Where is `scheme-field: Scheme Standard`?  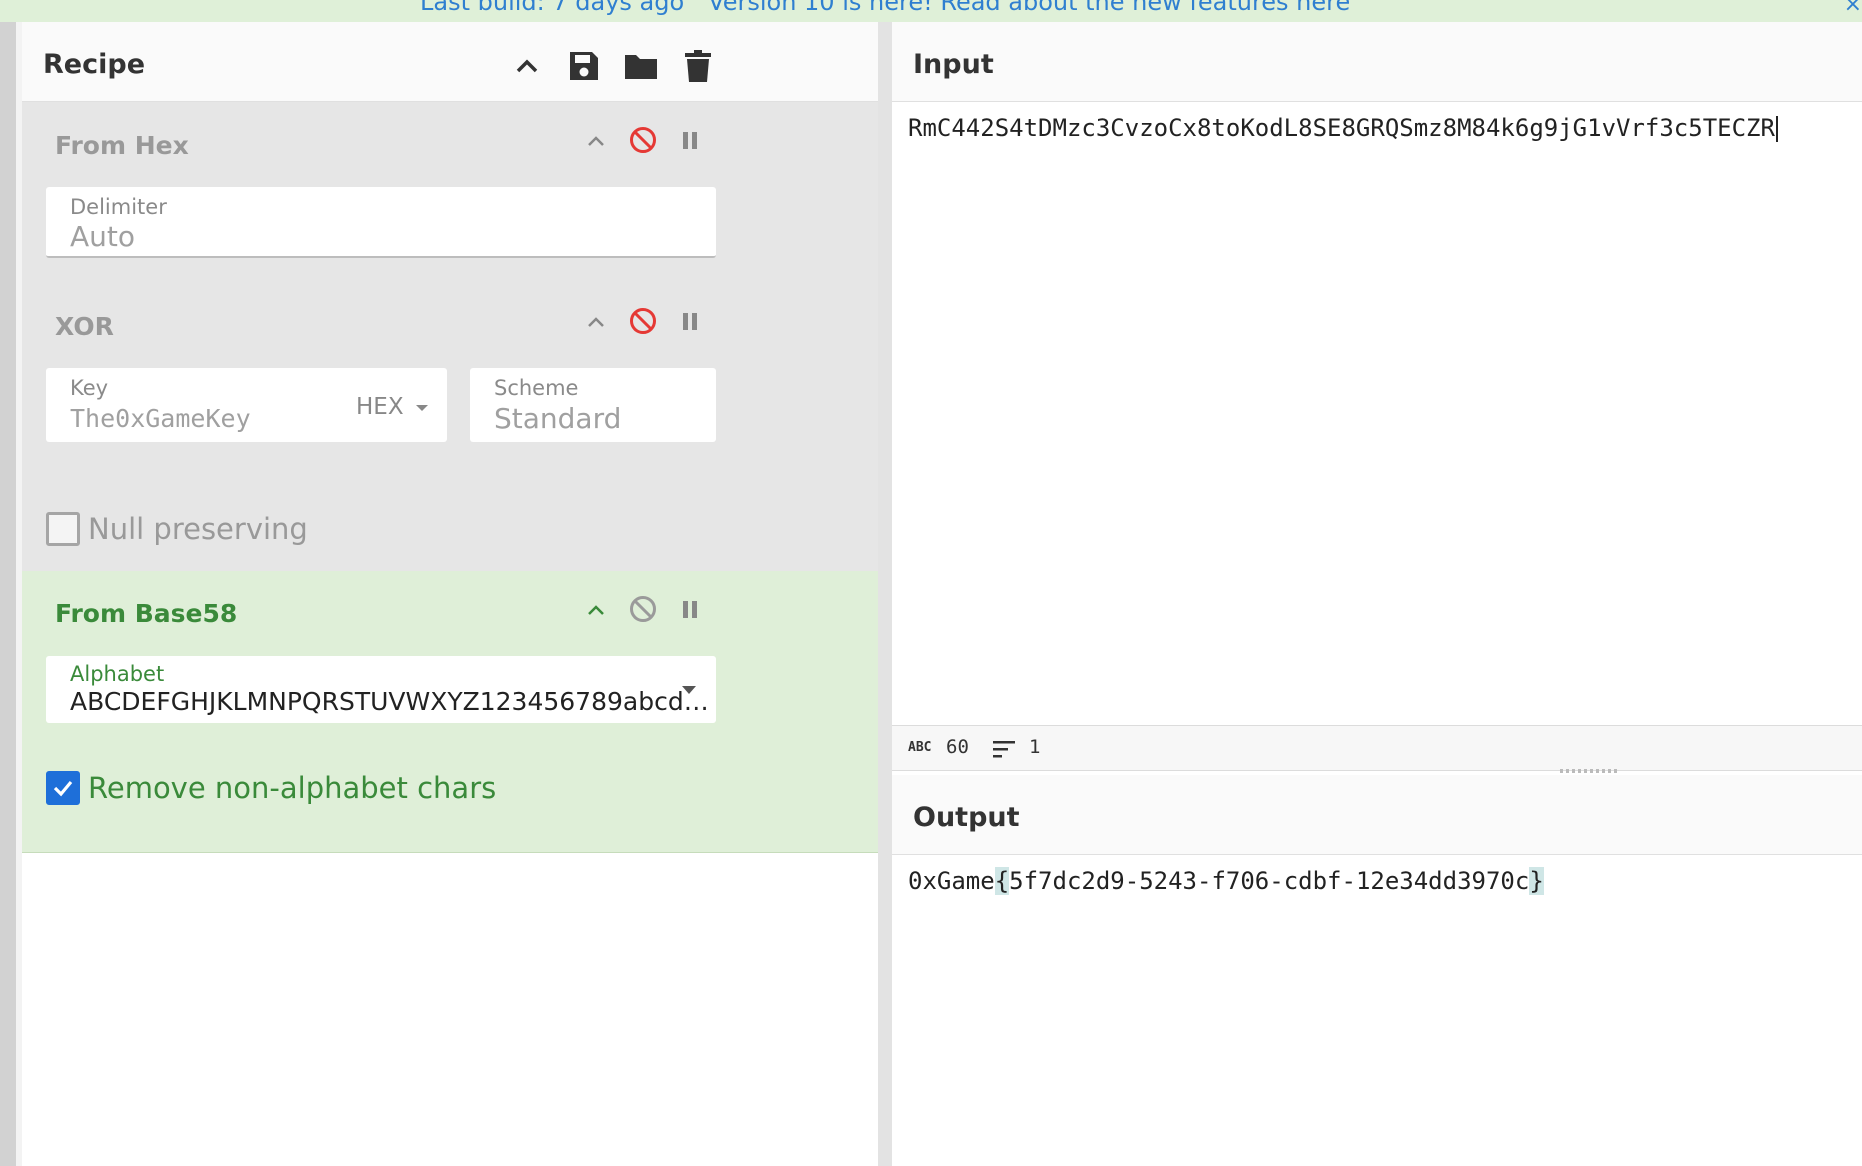
scheme-field: Scheme Standard is located at coordinates (593, 405).